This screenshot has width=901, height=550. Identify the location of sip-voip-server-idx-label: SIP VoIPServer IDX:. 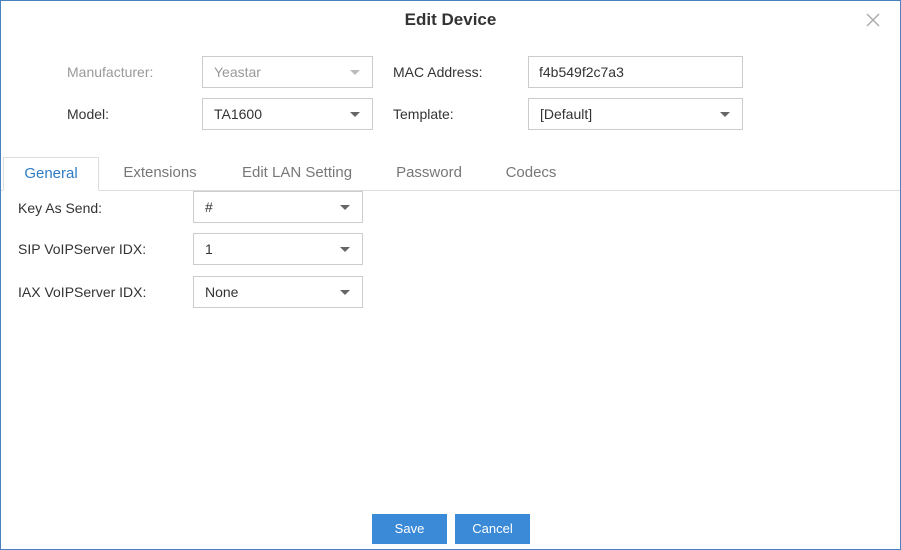
(82, 249).